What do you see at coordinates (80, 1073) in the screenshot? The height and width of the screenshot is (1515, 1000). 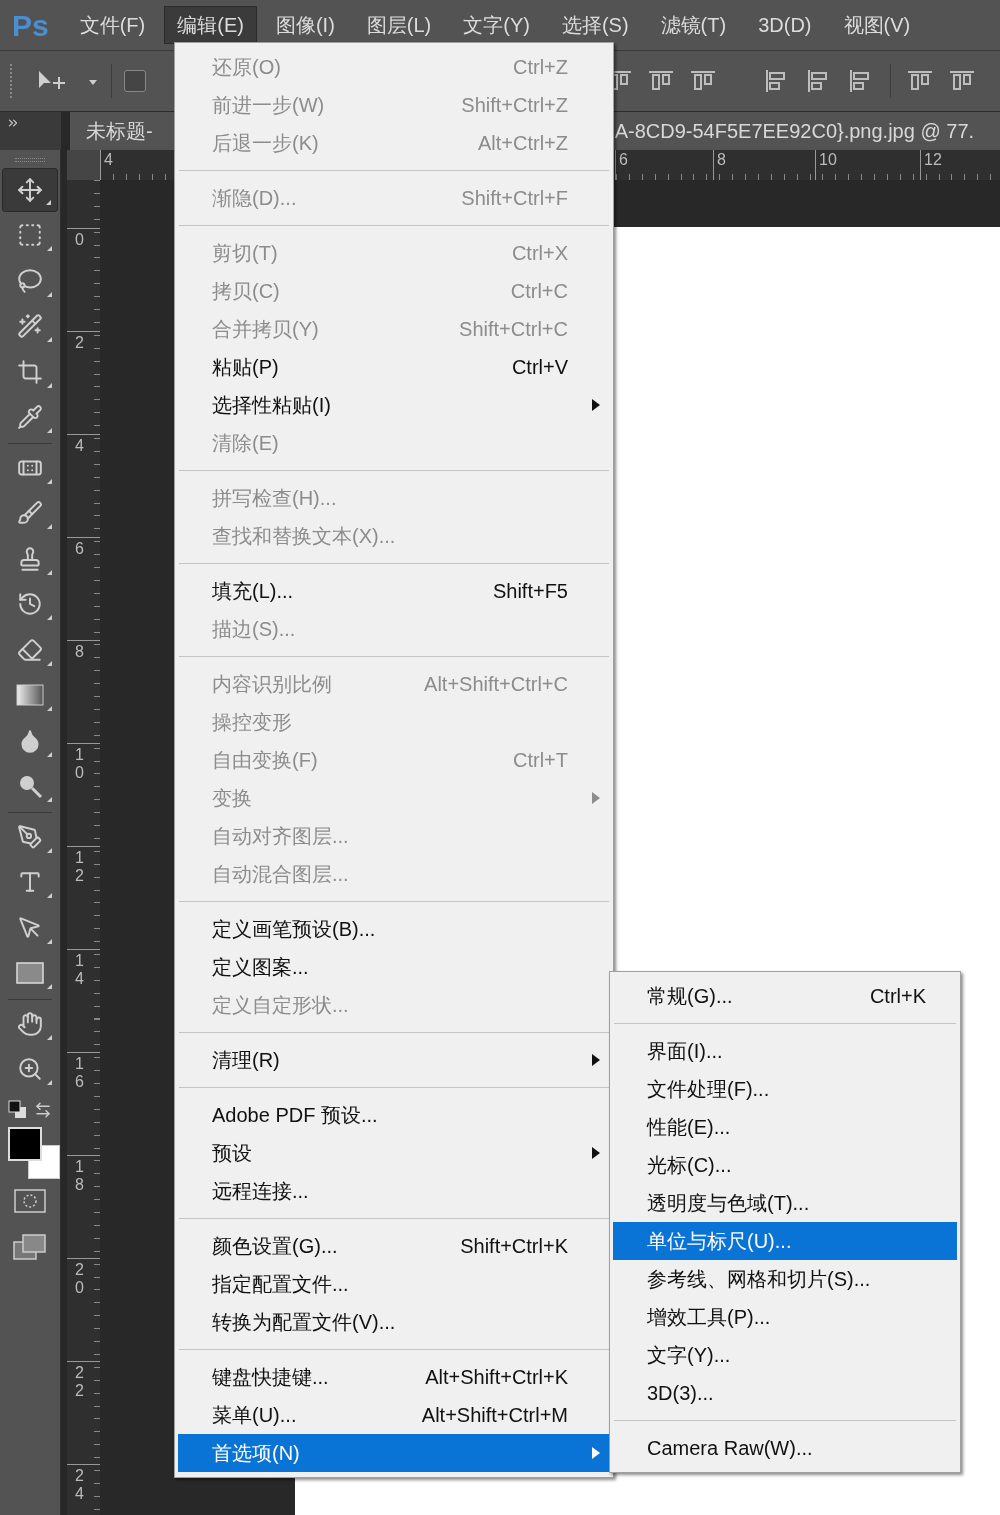 I see `ruler-label: 16` at bounding box center [80, 1073].